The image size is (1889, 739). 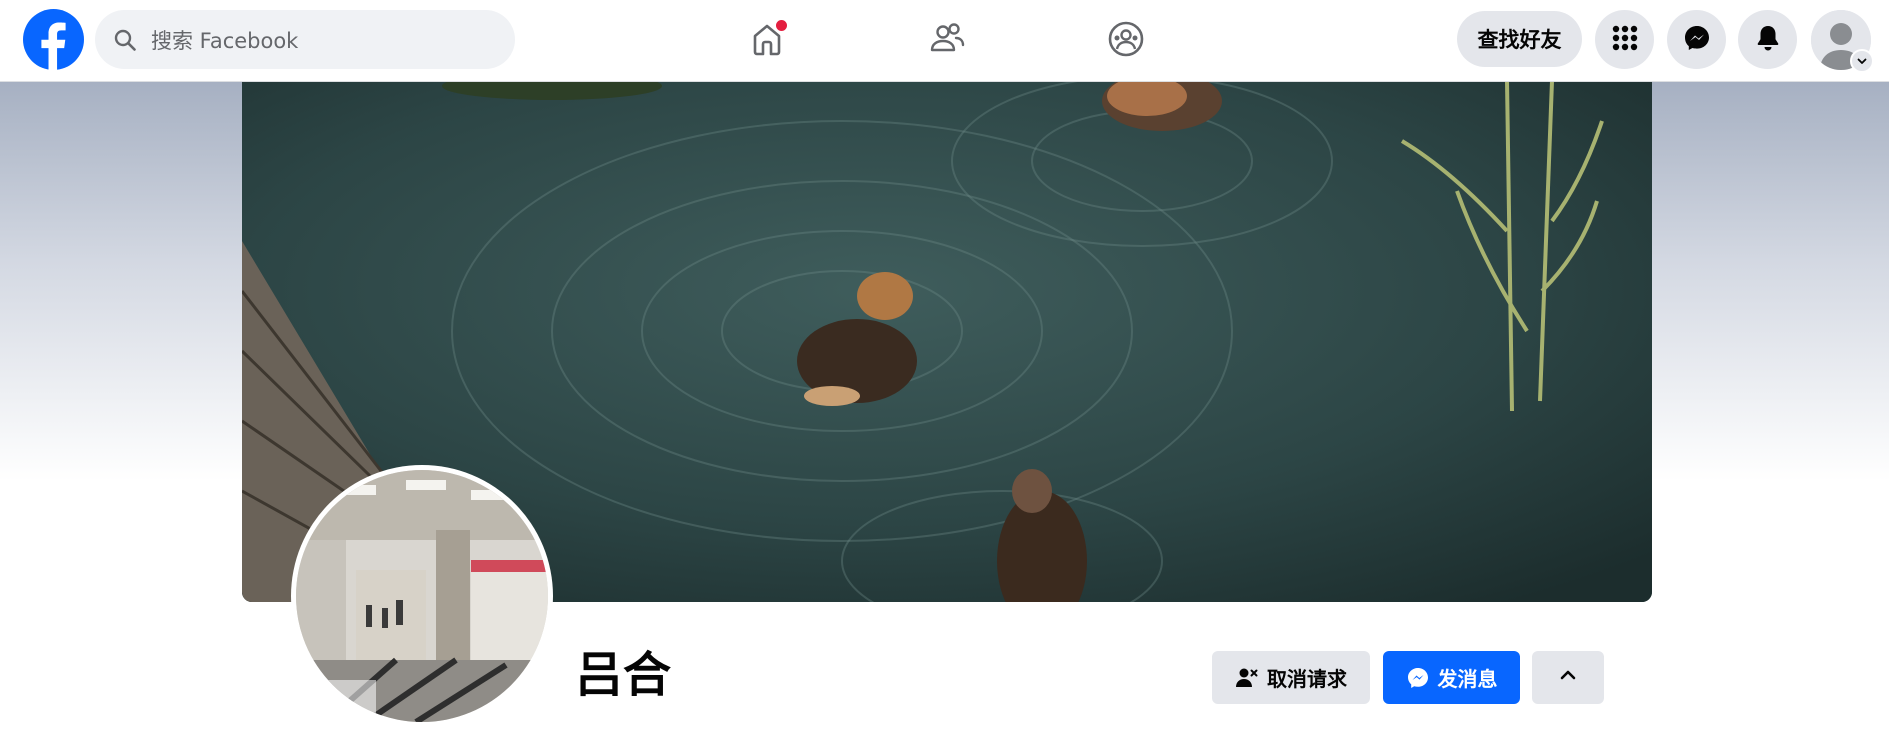 I want to click on groups-icon, so click(x=1126, y=41).